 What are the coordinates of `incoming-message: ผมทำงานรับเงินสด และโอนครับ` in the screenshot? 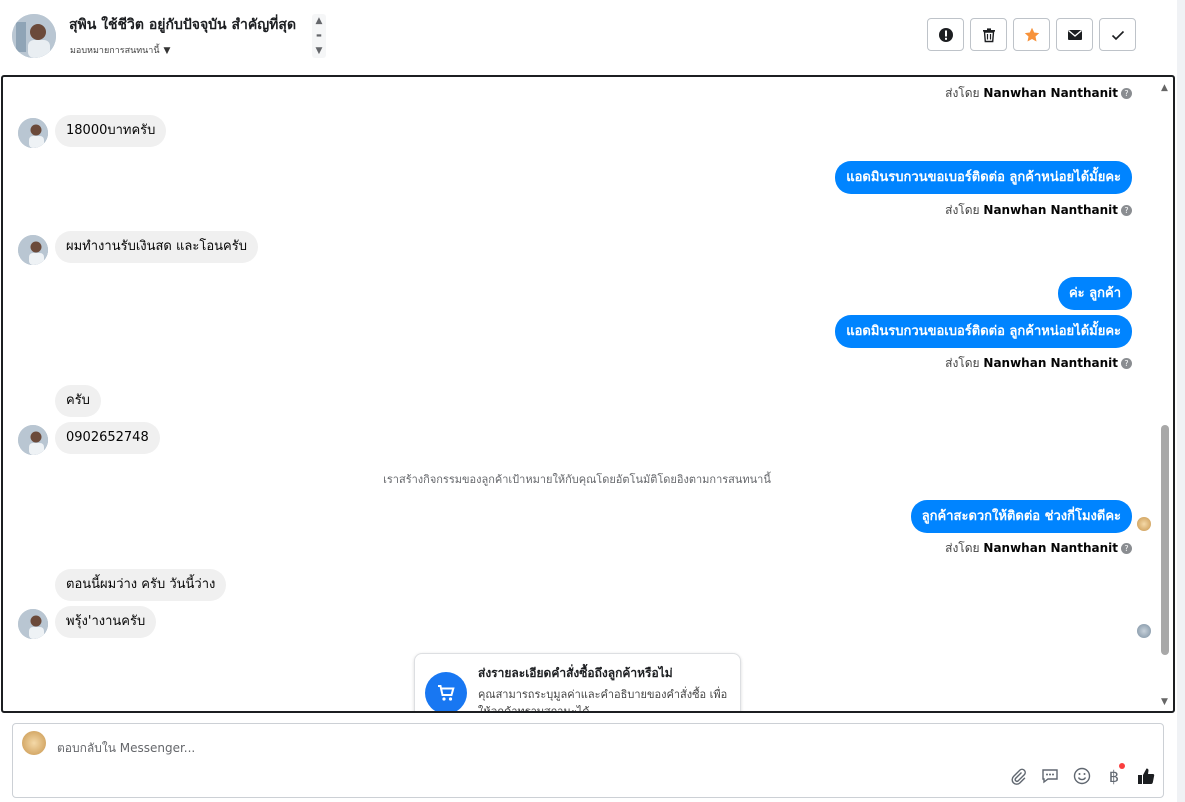 It's located at (156, 247).